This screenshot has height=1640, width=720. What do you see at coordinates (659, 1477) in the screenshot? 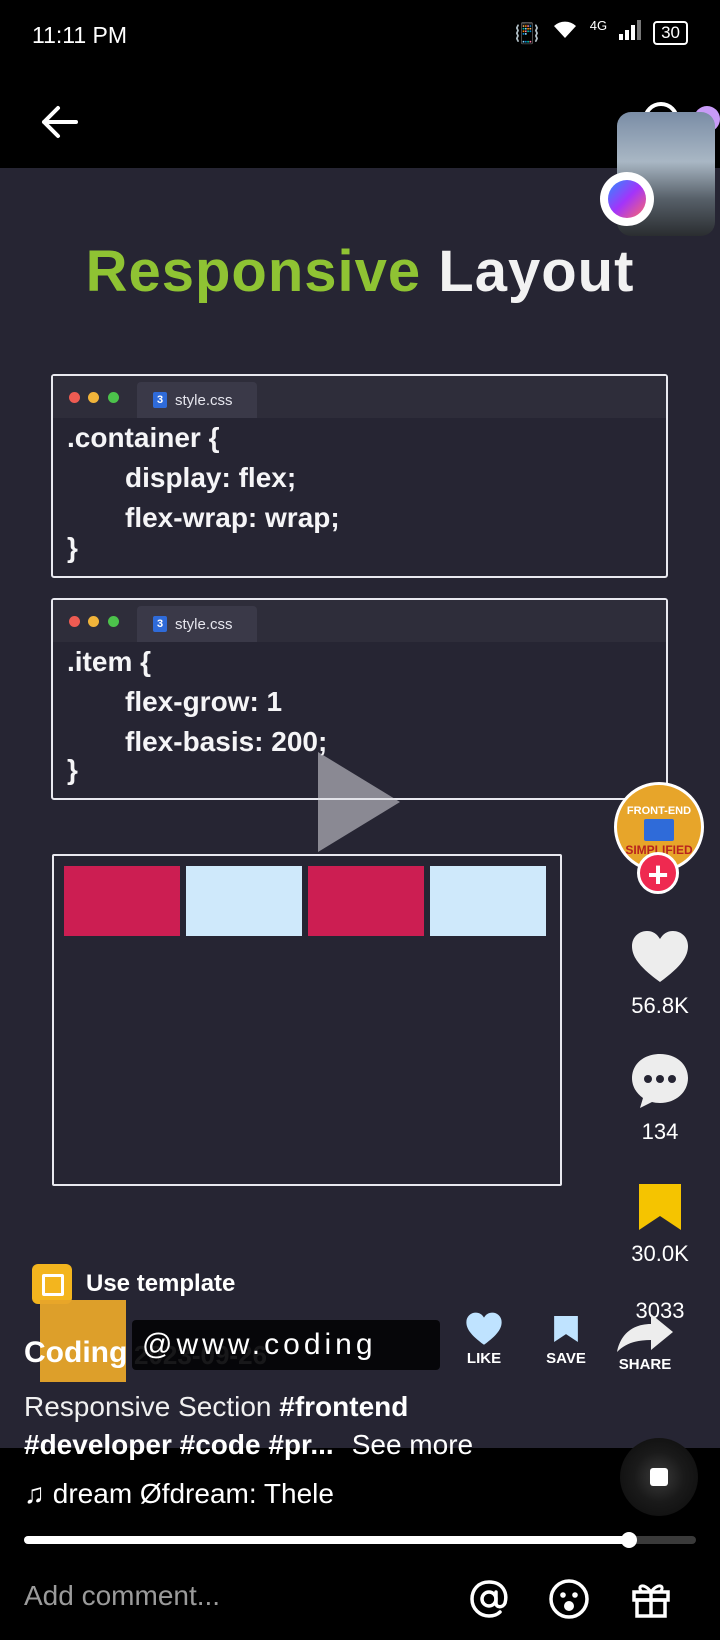
I see `music-disc-icon` at bounding box center [659, 1477].